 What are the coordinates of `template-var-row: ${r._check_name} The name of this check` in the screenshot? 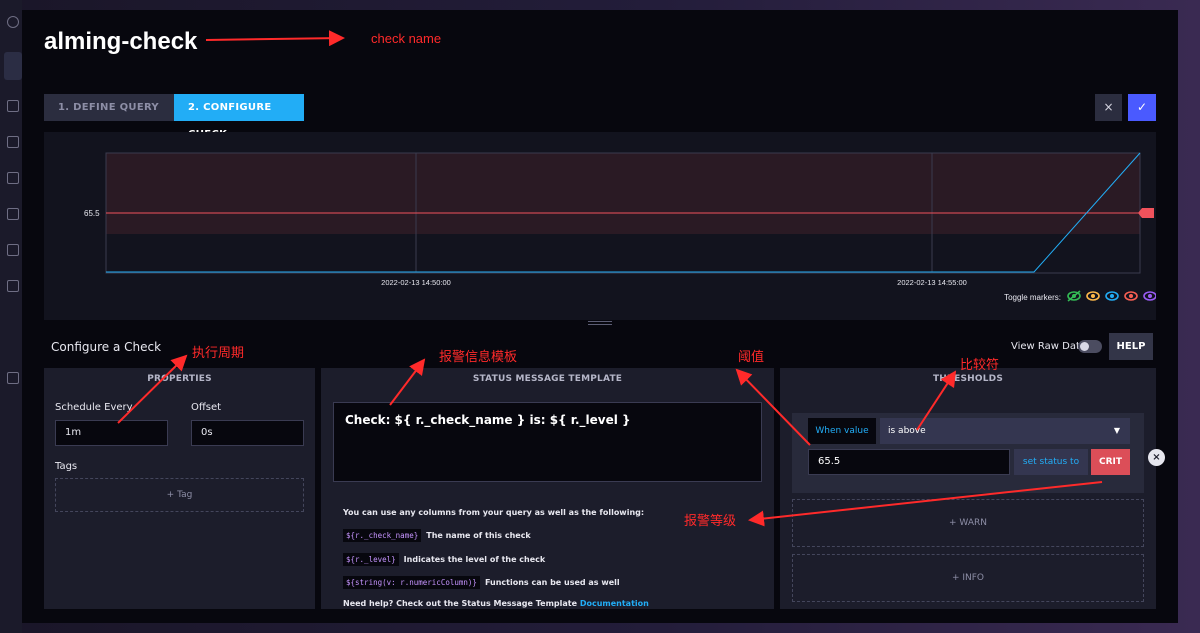 It's located at (437, 535).